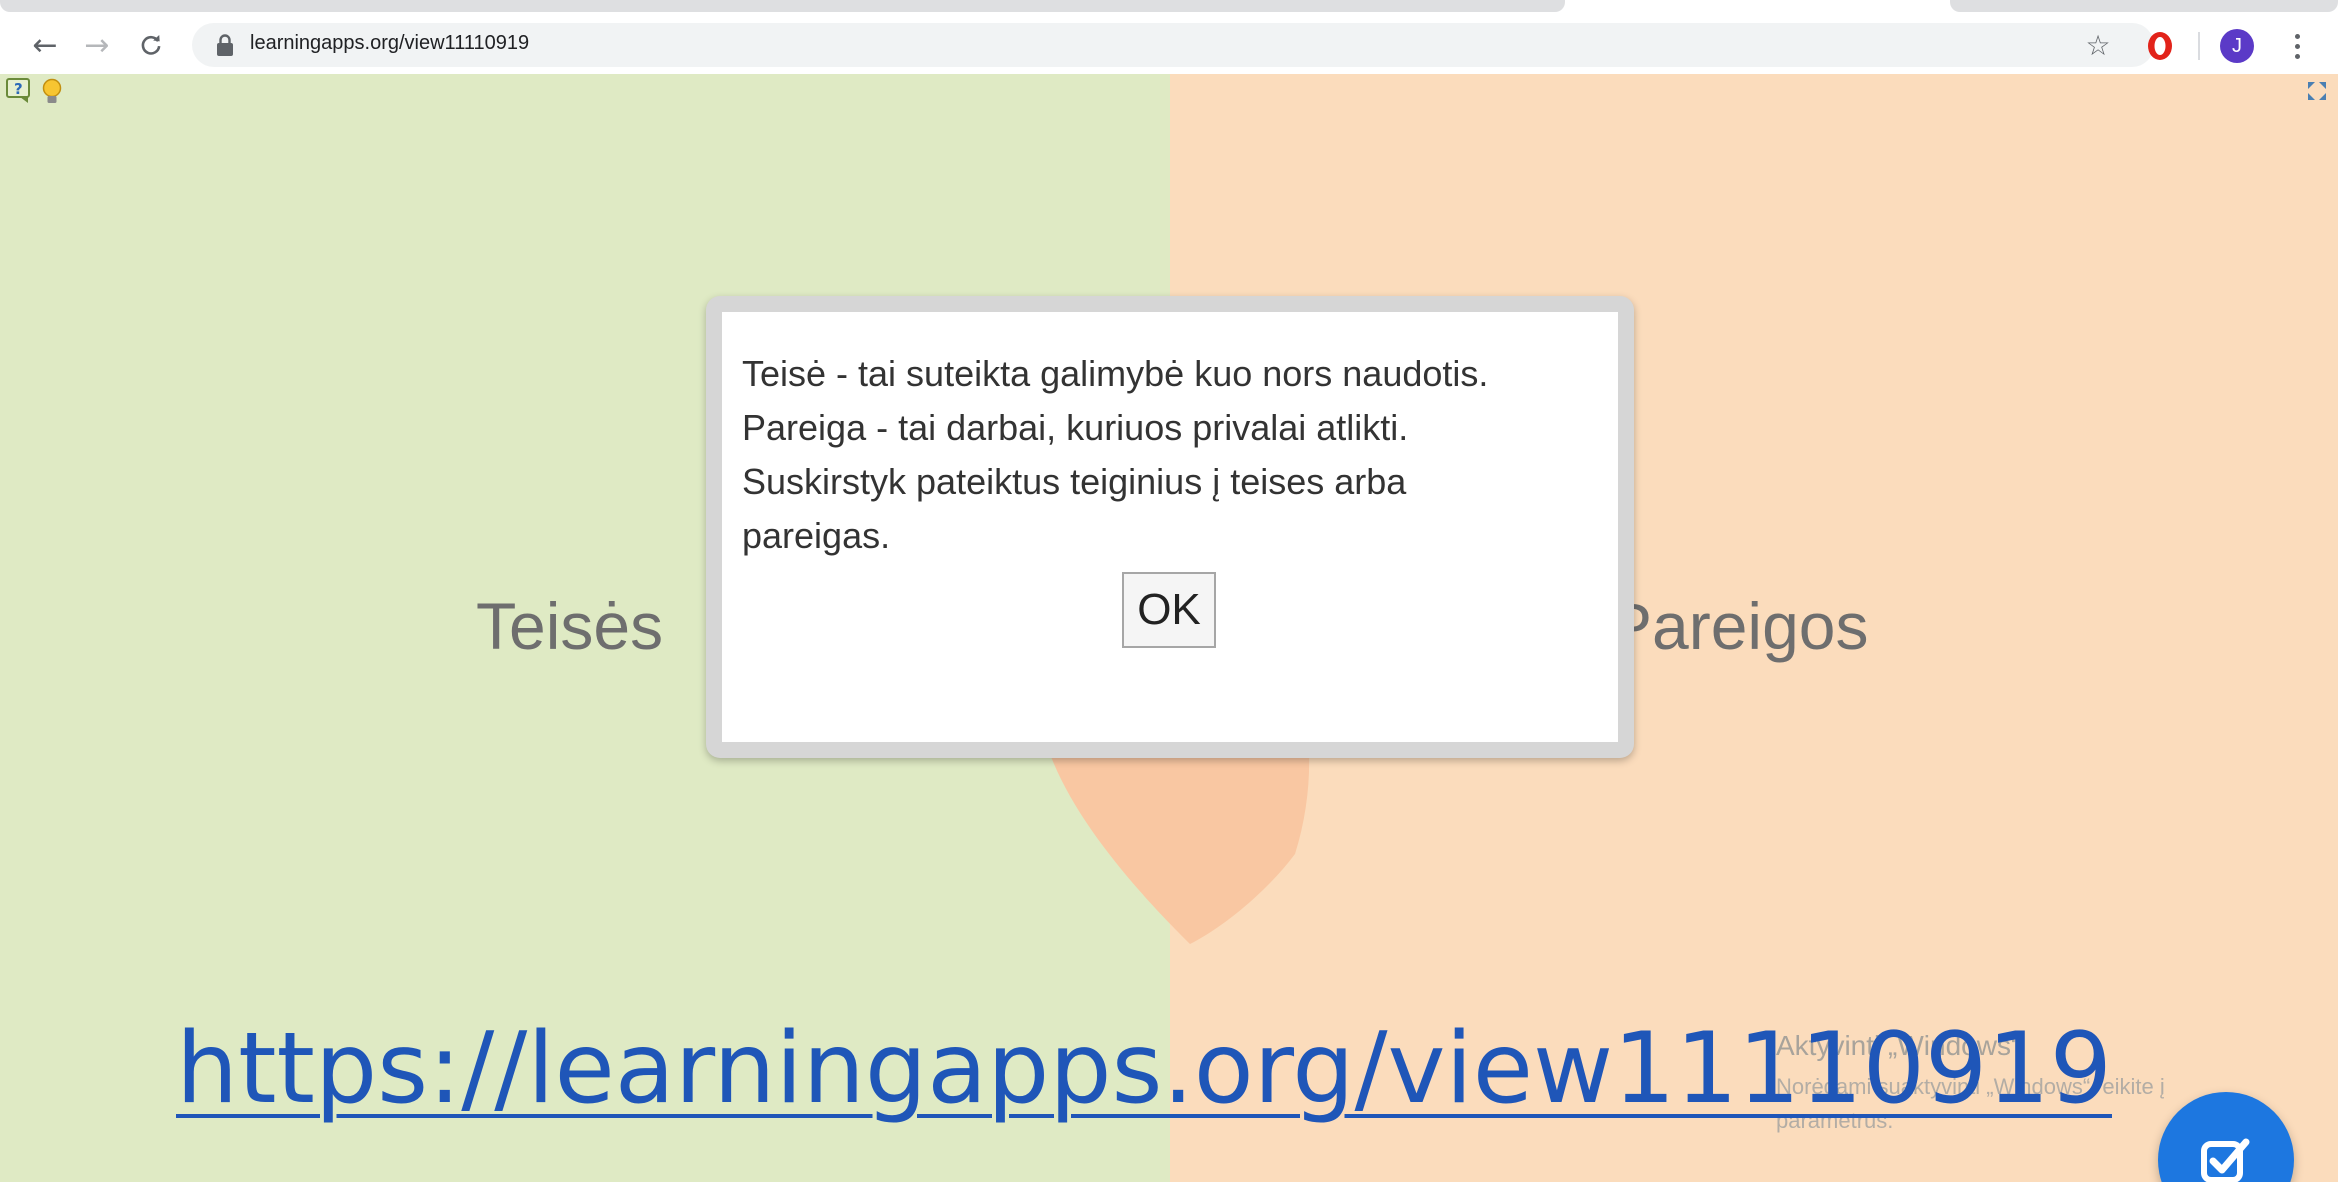  Describe the element at coordinates (816, 535) in the screenshot. I see `instruction-text-line: pareigas.` at that location.